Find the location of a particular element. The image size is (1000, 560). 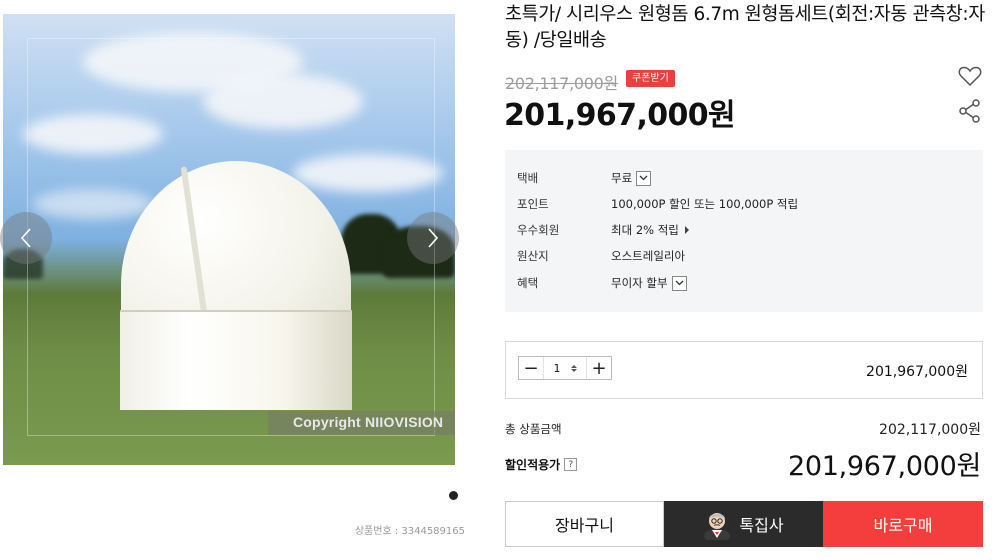

info-label: 택배 is located at coordinates (528, 178).